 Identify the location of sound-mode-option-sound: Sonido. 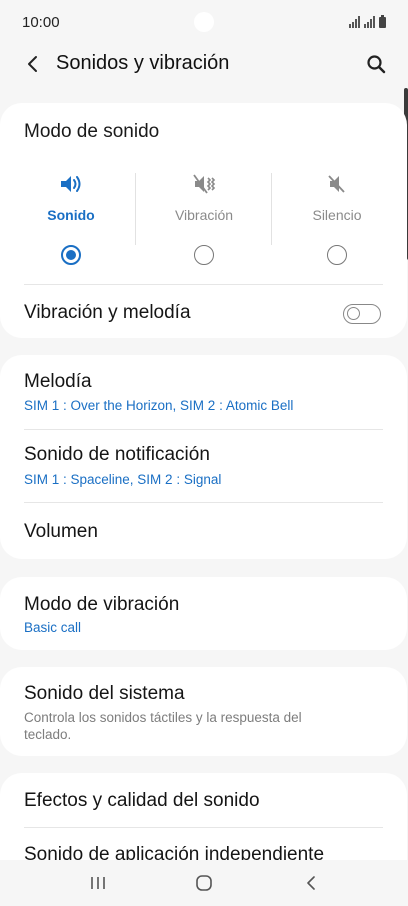
(71, 221).